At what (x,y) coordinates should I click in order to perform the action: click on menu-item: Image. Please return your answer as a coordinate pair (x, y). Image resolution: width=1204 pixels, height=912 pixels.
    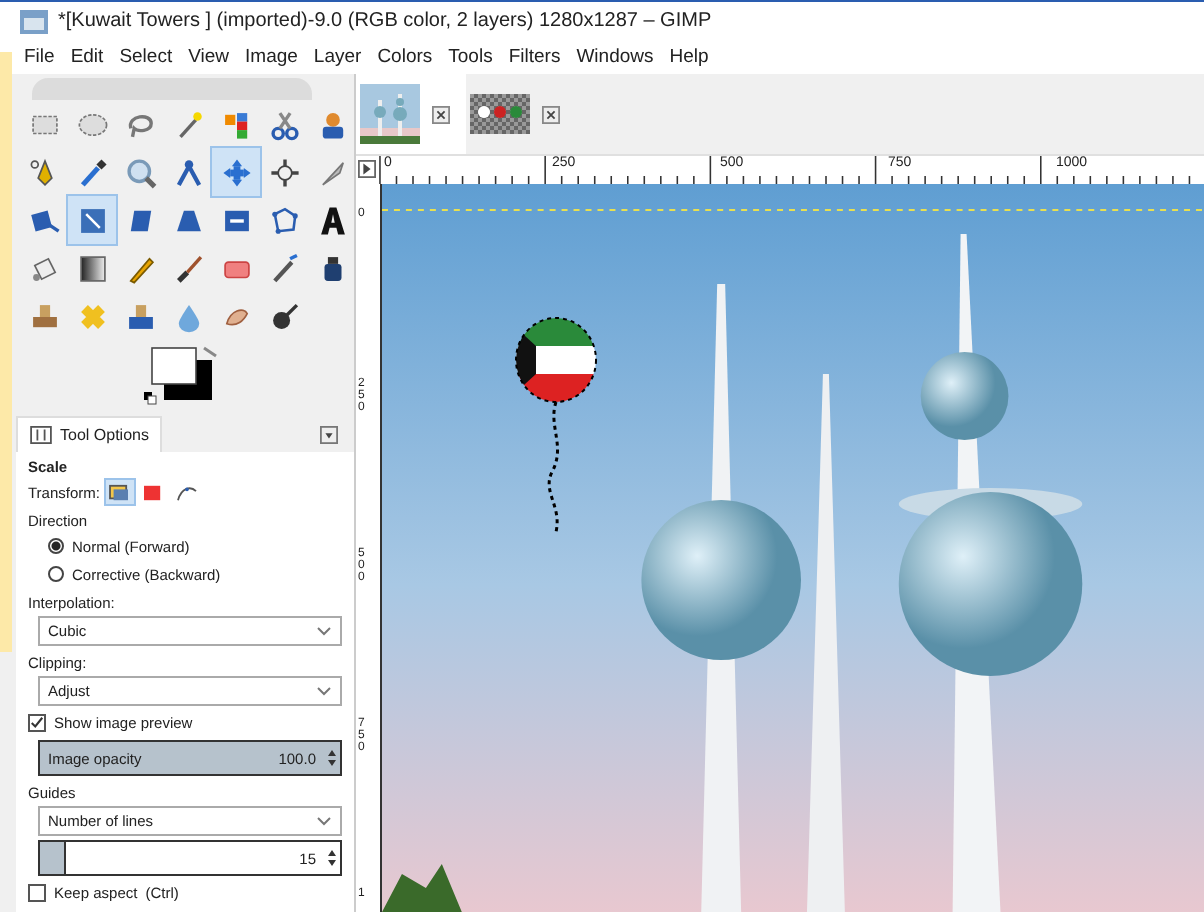
    Looking at the image, I should click on (271, 57).